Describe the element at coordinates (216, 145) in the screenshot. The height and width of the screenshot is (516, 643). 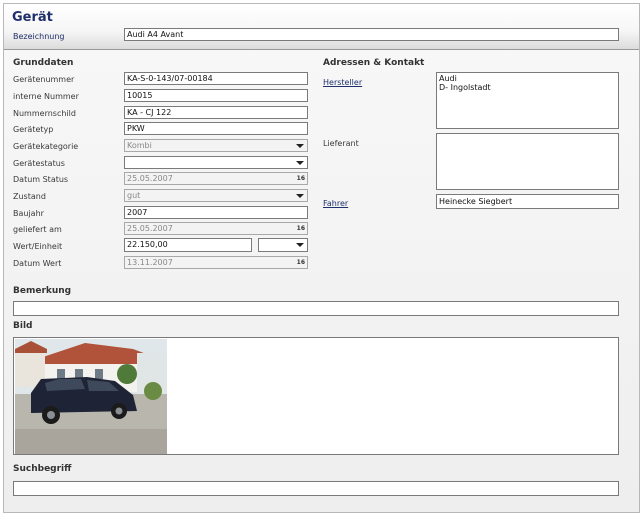
I see `geraetekategorie-select: Kombi` at that location.